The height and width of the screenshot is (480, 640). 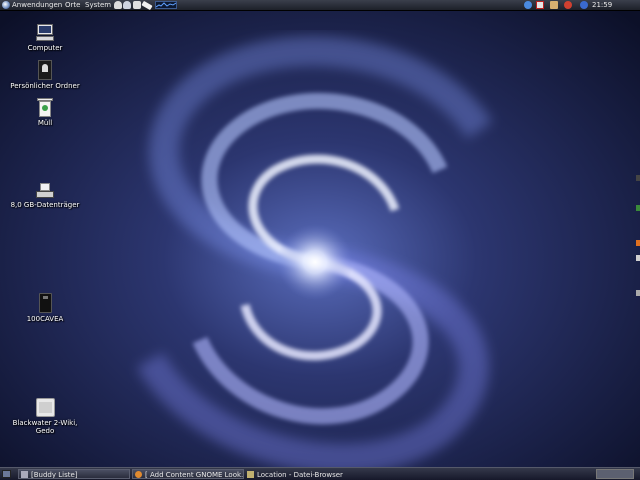 What do you see at coordinates (45, 427) in the screenshot?
I see `desktop-icon-label: Blackwater 2-Wiki, Gedo` at bounding box center [45, 427].